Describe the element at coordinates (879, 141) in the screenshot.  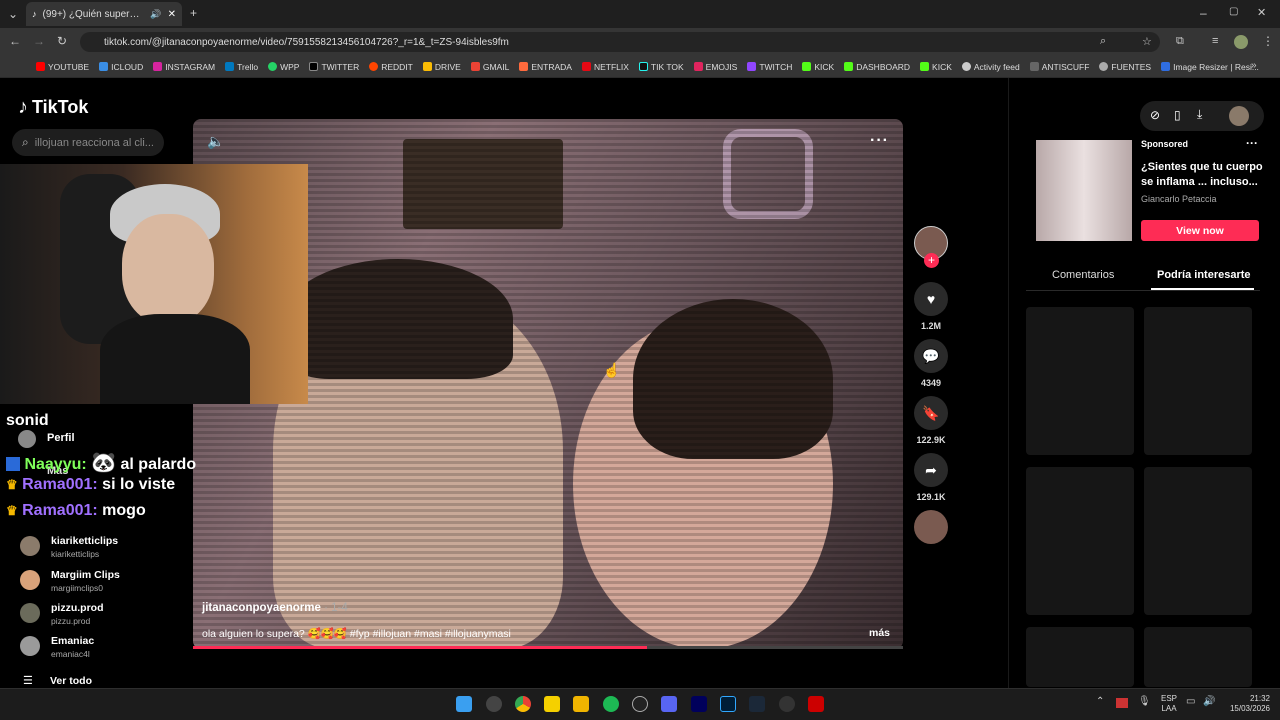
I see `video-more-icon: ···` at that location.